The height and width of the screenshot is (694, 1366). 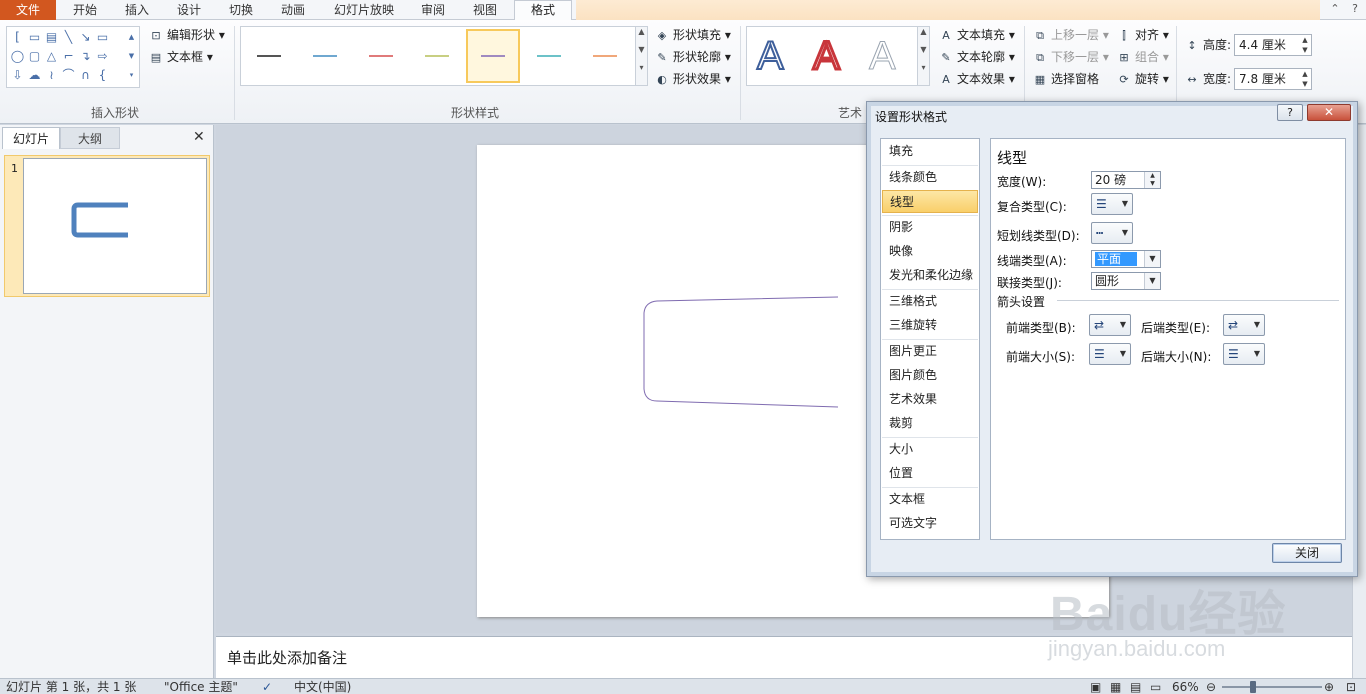 I want to click on fit-to-window-icon: ⊡, so click(x=1351, y=686).